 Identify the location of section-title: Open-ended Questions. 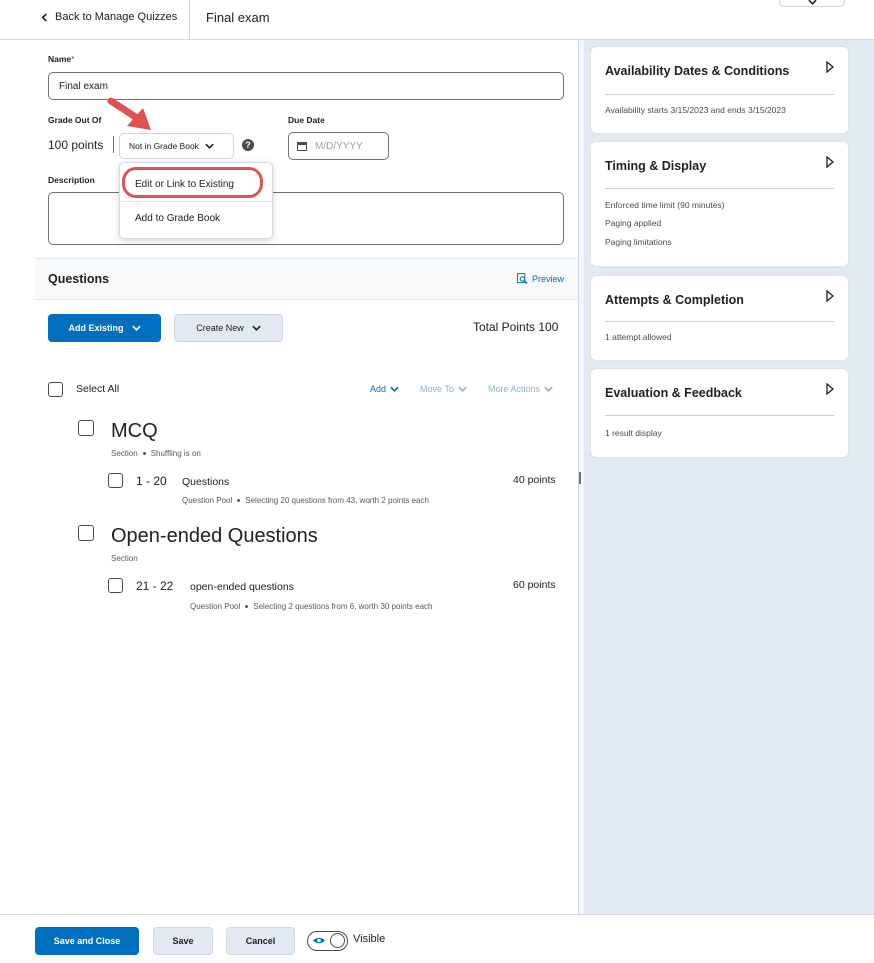
(214, 536).